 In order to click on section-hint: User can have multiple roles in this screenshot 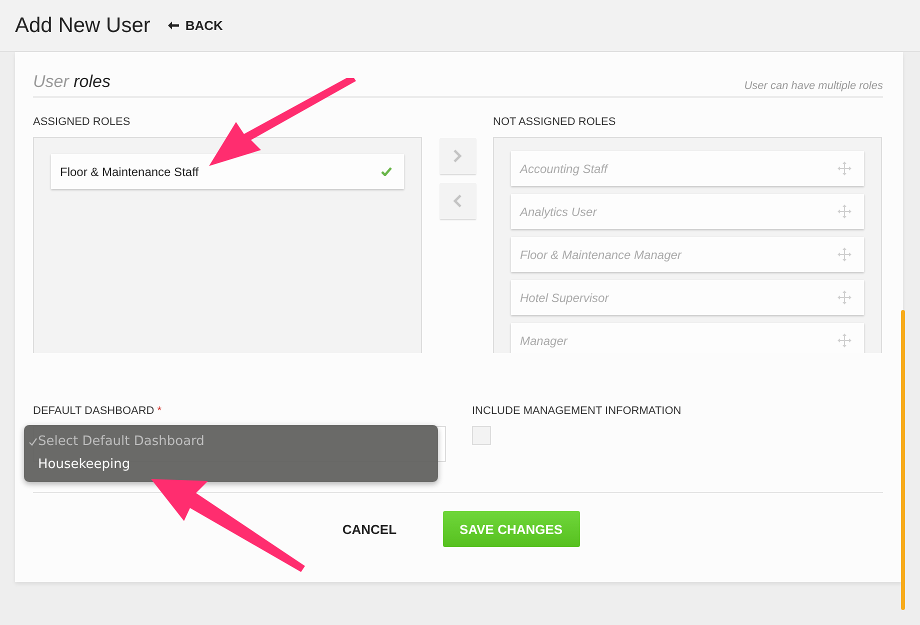, I will do `click(813, 86)`.